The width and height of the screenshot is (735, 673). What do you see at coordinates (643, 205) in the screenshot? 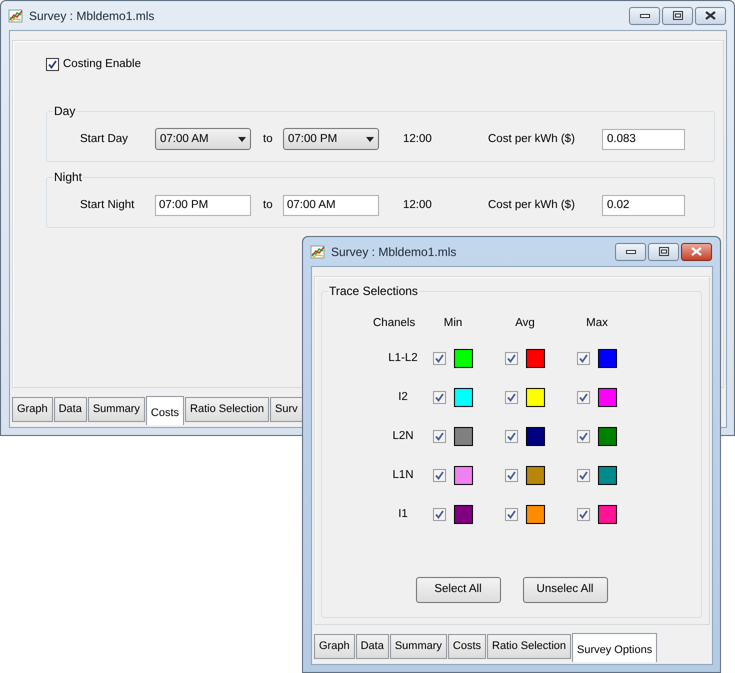
I see `cost-field: 0.02` at bounding box center [643, 205].